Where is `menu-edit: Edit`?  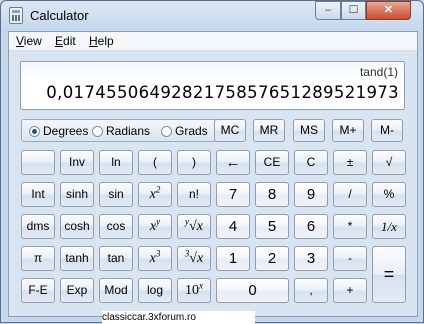
menu-edit: Edit is located at coordinates (65, 41).